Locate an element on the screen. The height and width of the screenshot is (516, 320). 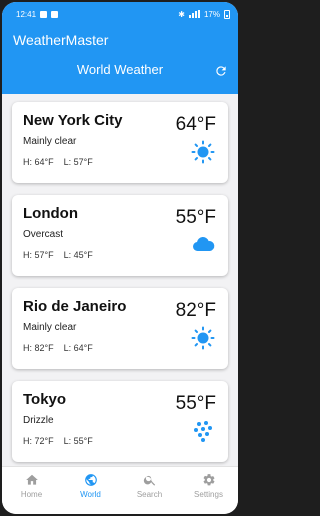
condition-text: Overcast is located at coordinates (43, 234).